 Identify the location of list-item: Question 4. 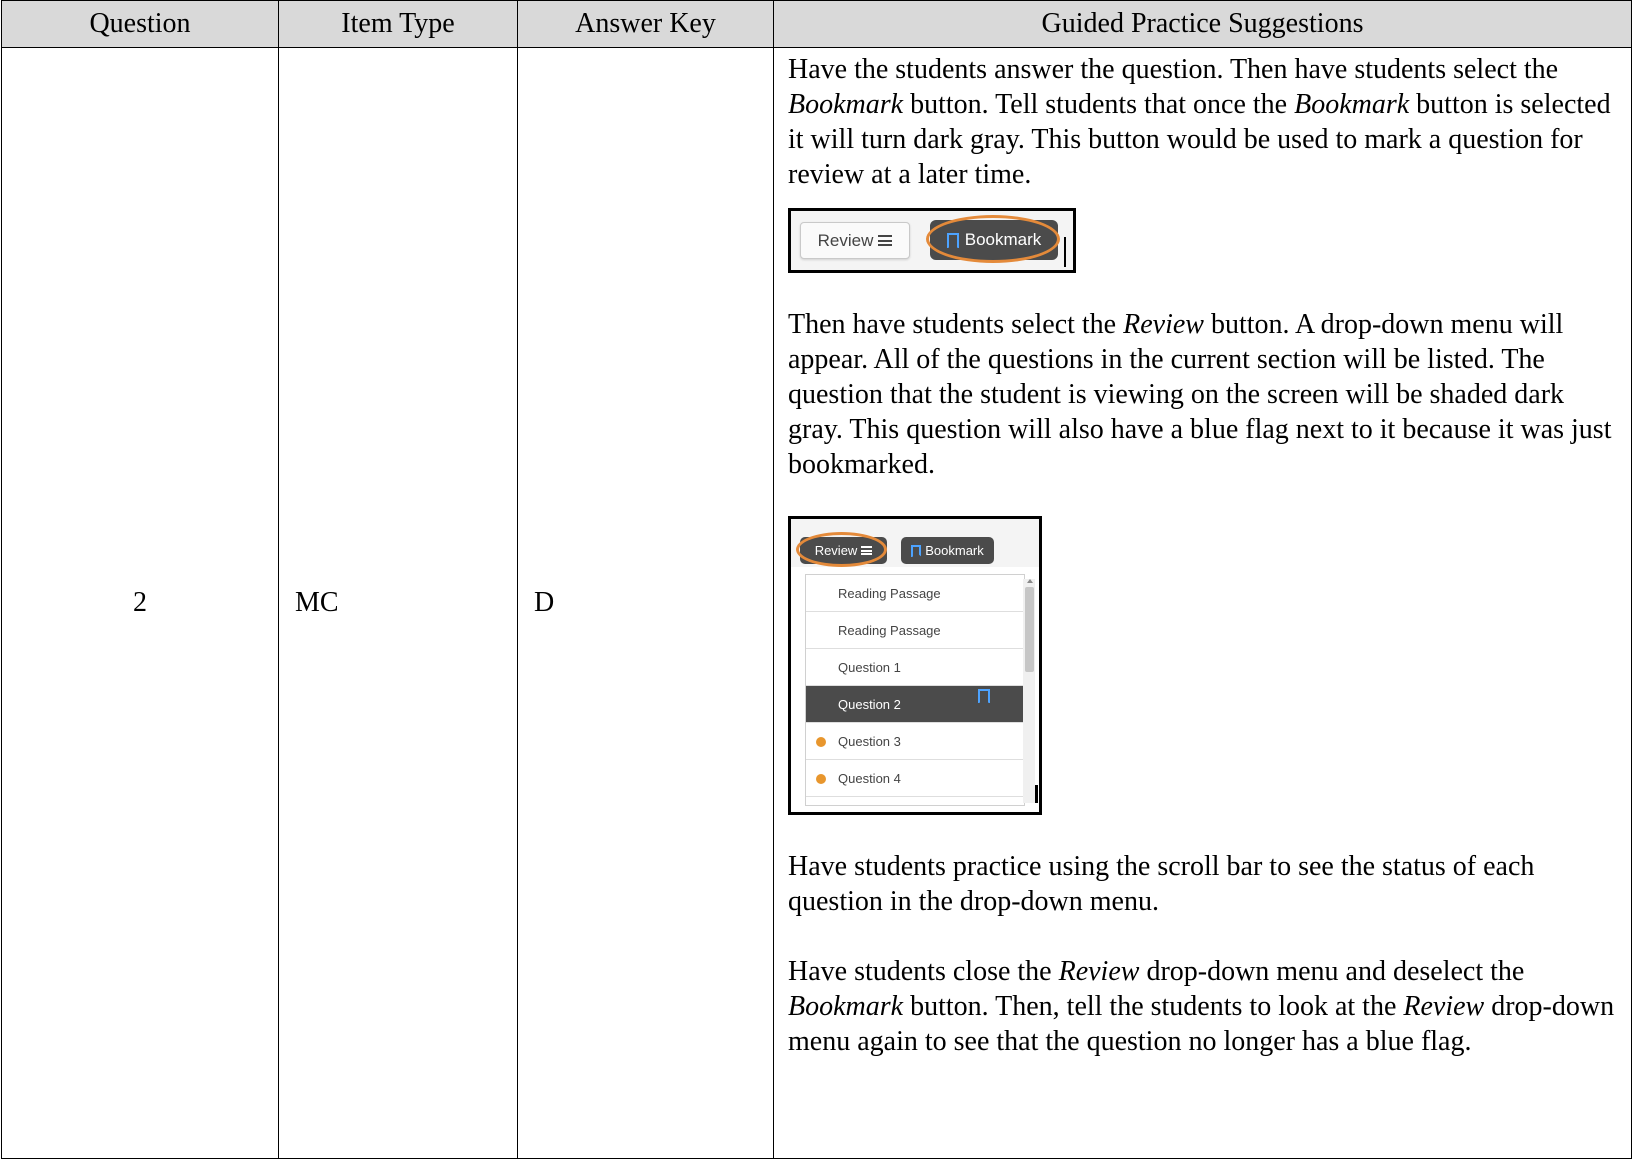
(915, 778).